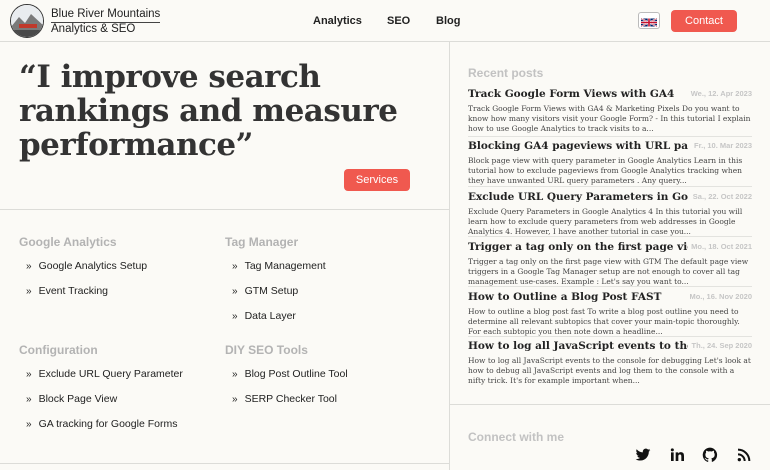 This screenshot has width=770, height=470. I want to click on group-title-diy-seo-tools: DIY SEO Tools, so click(266, 350).